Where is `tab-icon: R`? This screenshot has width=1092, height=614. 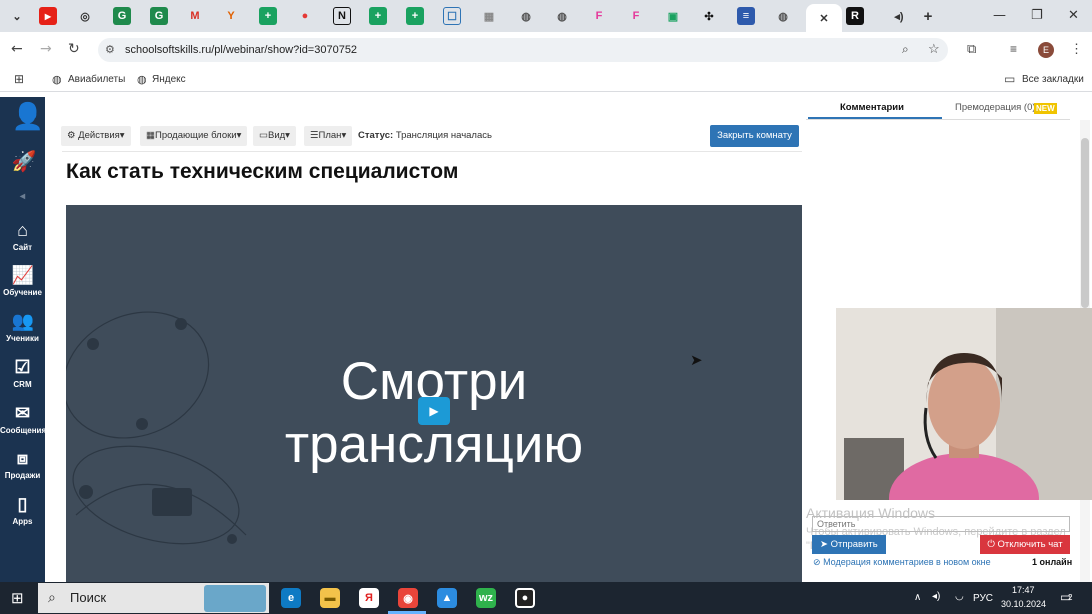
tab-icon: R is located at coordinates (855, 16).